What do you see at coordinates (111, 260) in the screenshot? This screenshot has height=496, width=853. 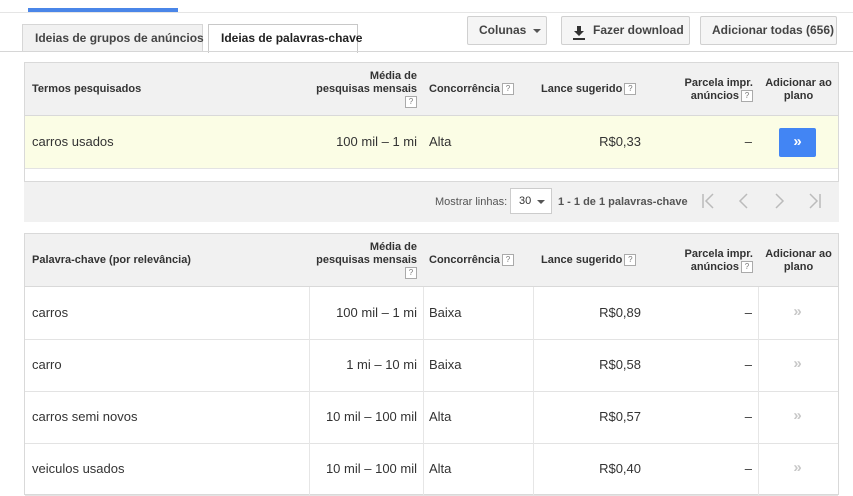 I see `col-keyword-relevance: Palavra-chave (por relevância)` at bounding box center [111, 260].